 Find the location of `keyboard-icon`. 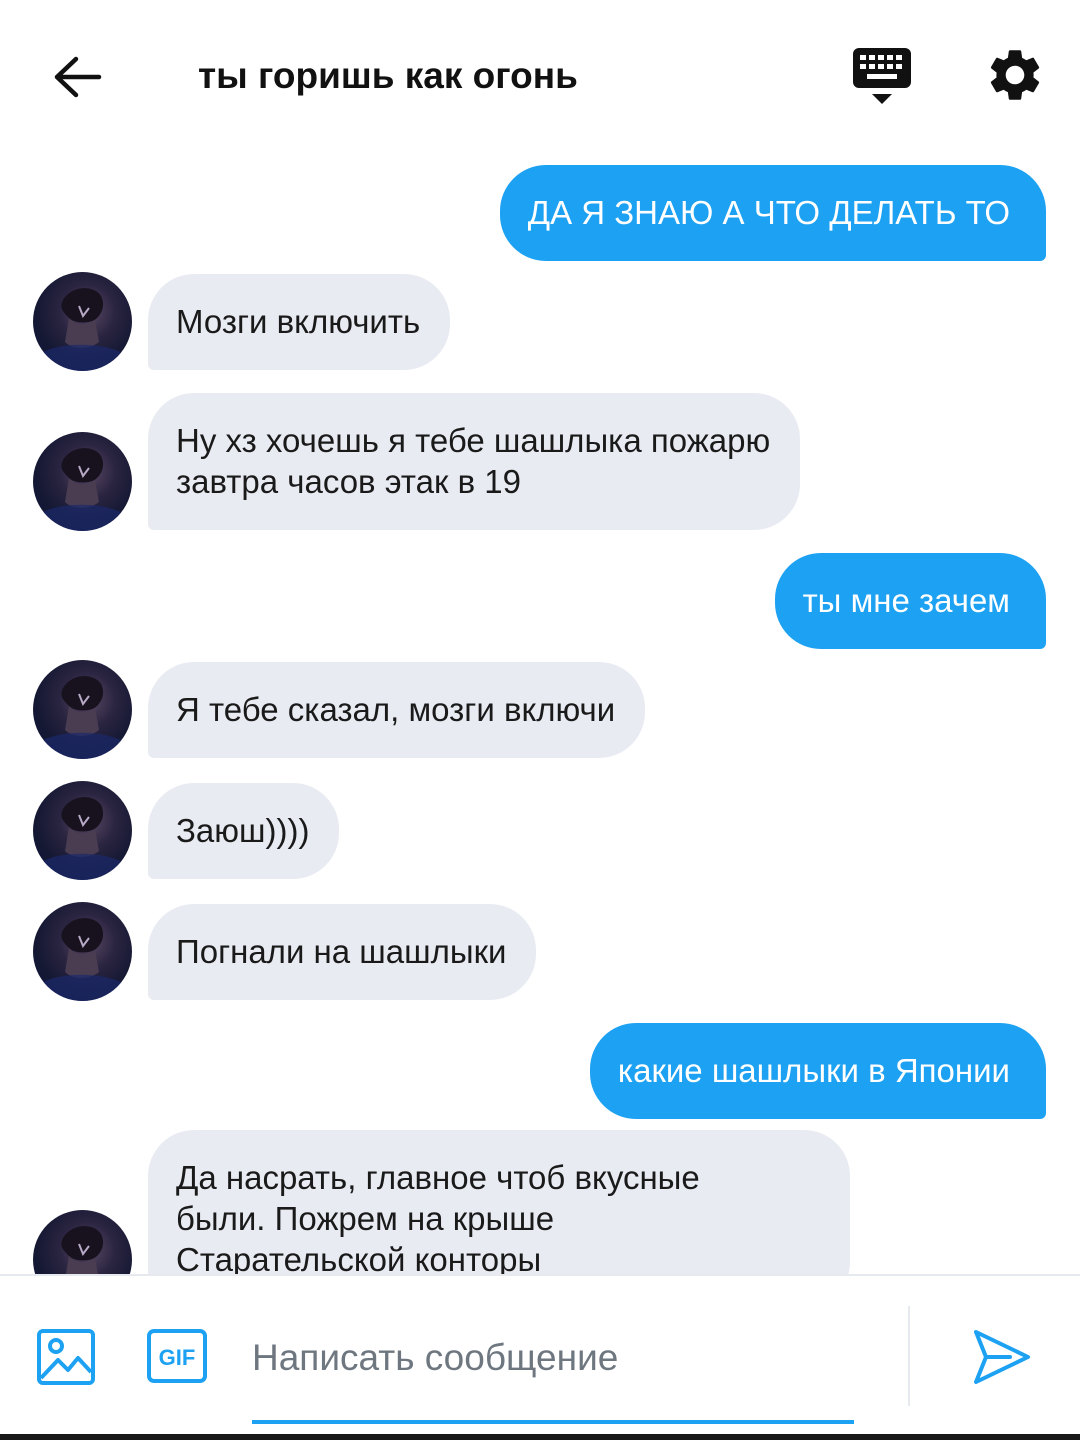

keyboard-icon is located at coordinates (882, 76).